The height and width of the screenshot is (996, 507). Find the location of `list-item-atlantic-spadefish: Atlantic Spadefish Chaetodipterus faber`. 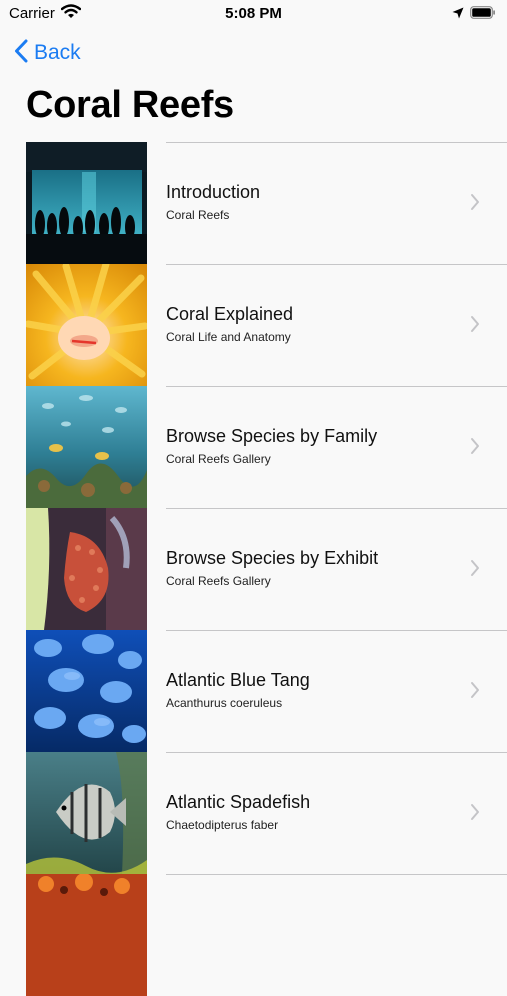

list-item-atlantic-spadefish: Atlantic Spadefish Chaetodipterus faber is located at coordinates (253, 813).